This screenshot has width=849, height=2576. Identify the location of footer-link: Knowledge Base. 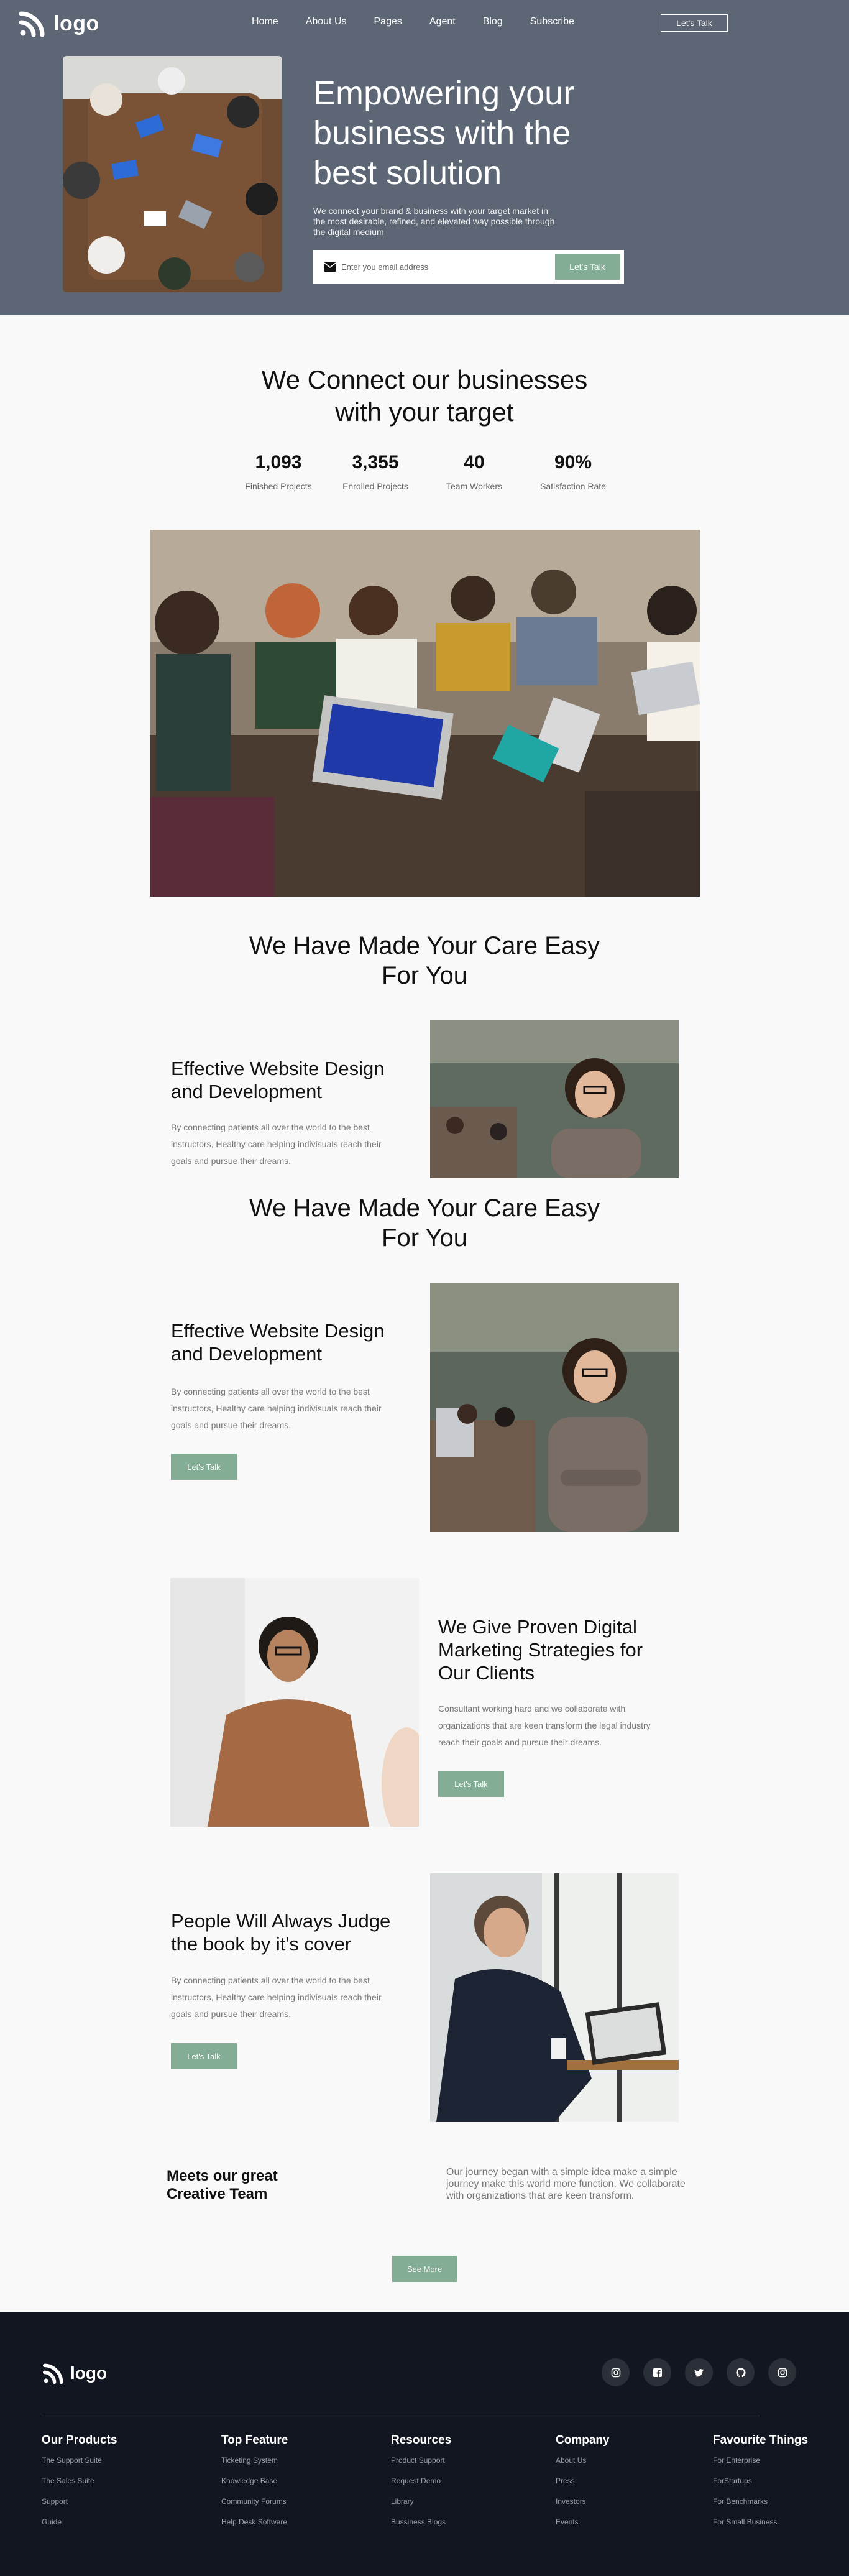
(254, 2487).